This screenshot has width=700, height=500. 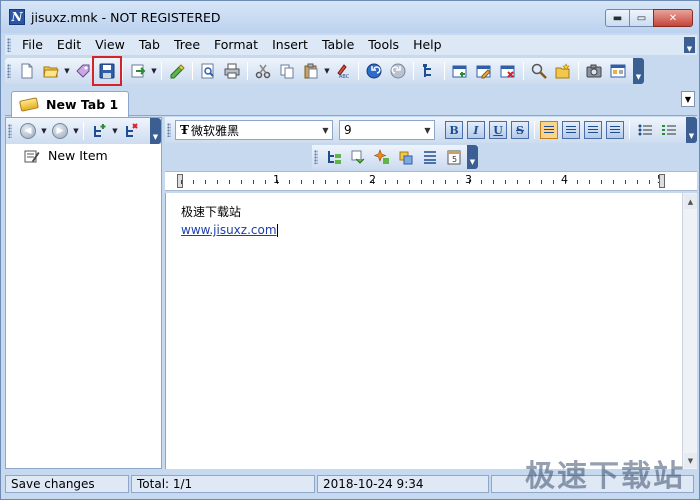 I want to click on watermark-logo: 极速下载站, so click(x=605, y=476).